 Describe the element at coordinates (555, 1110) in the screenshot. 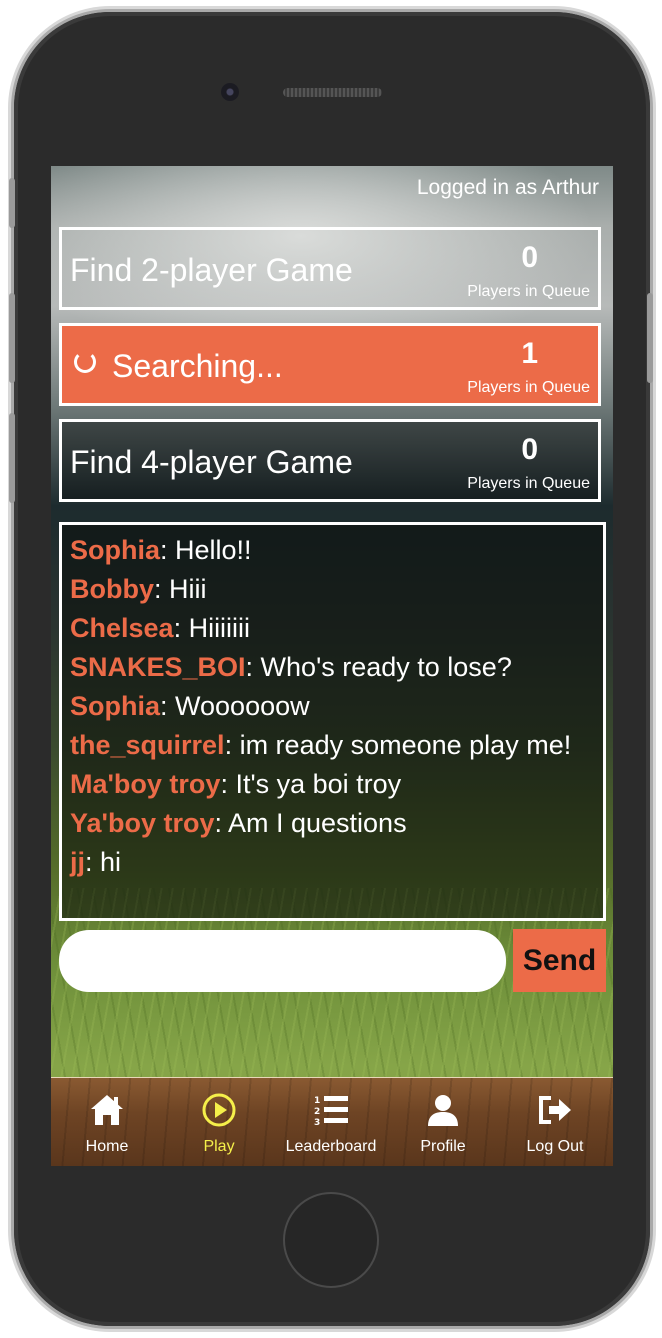

I see `logout-icon` at that location.